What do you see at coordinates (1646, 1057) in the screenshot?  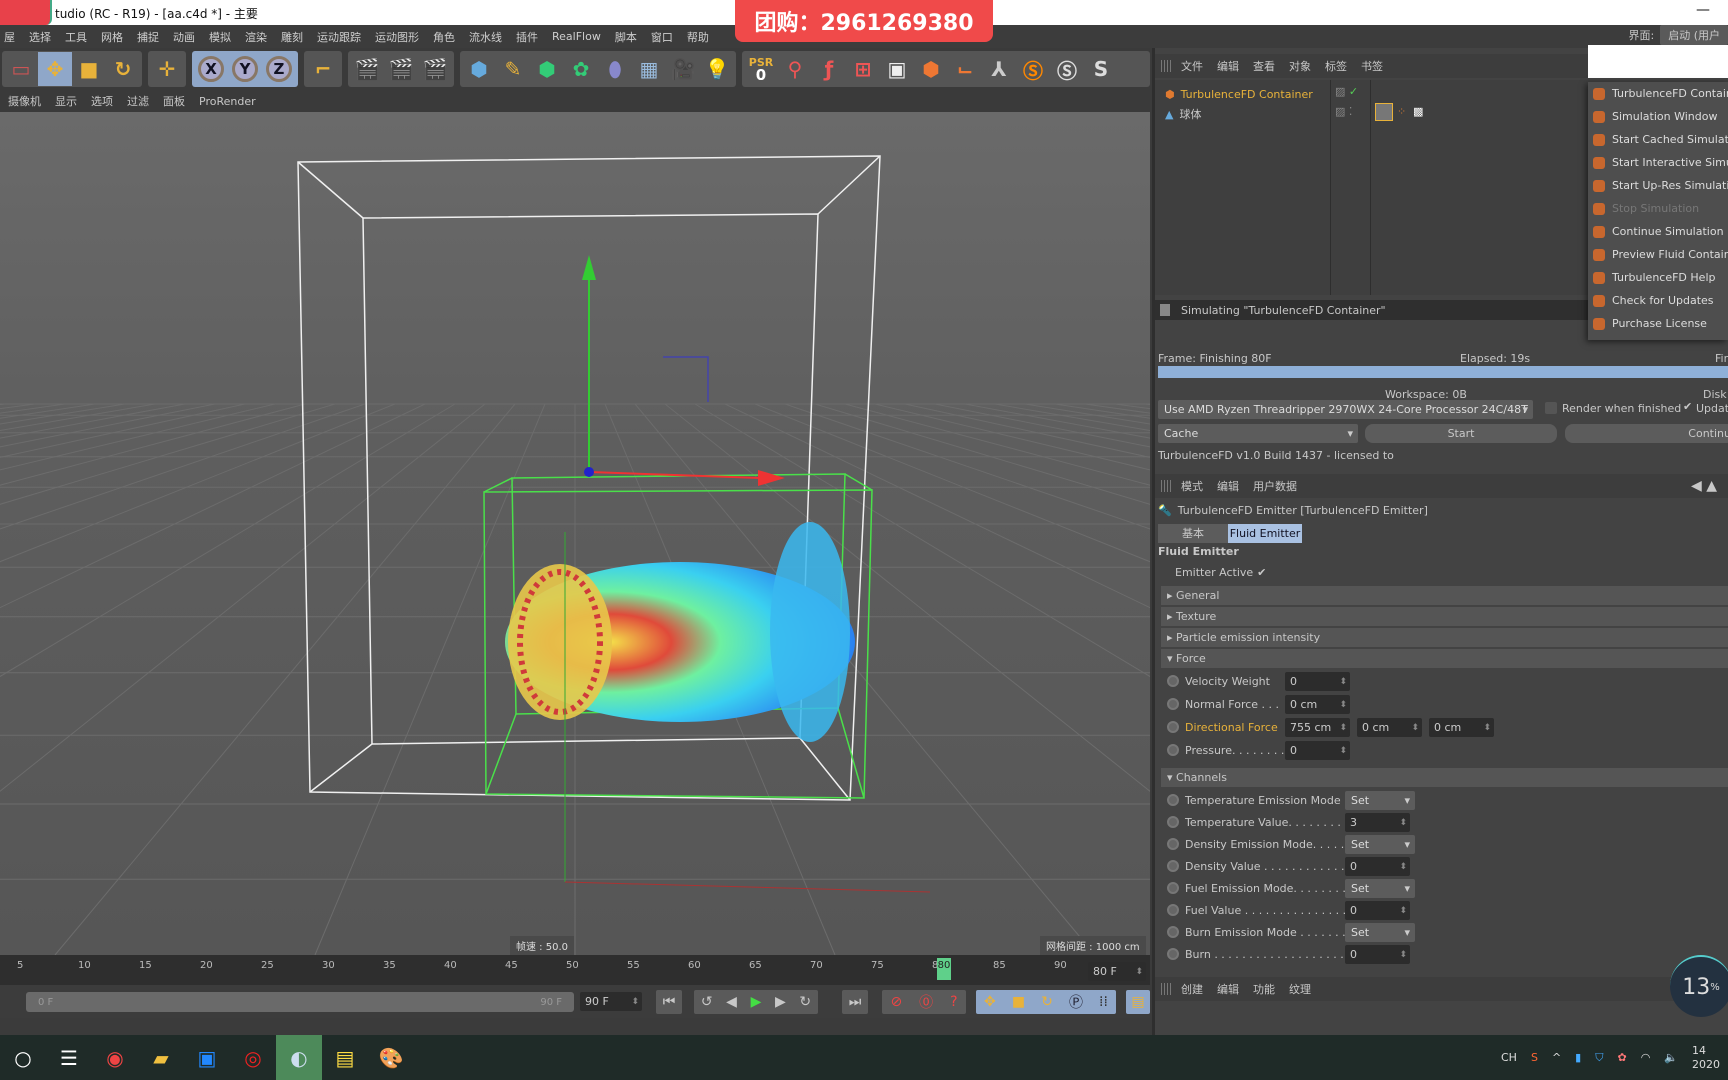 I see `wifi-icon: ◠` at bounding box center [1646, 1057].